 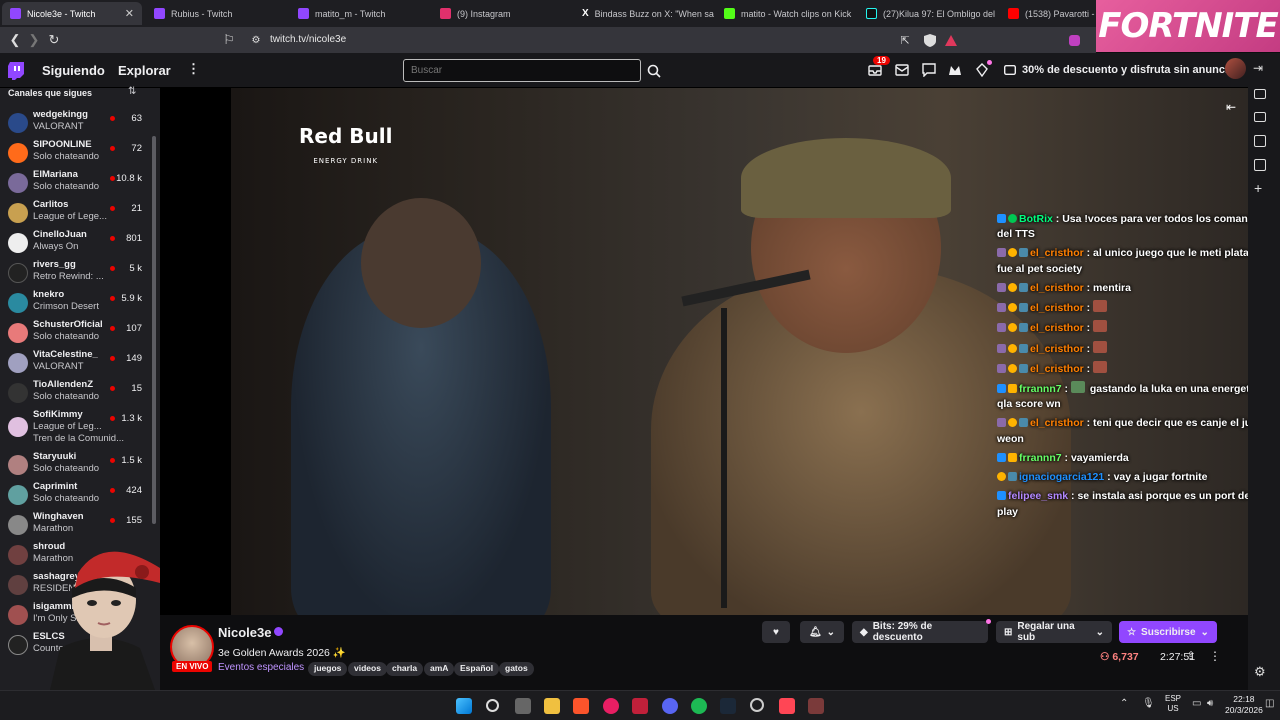 I want to click on add-icon: +, so click(x=1258, y=188).